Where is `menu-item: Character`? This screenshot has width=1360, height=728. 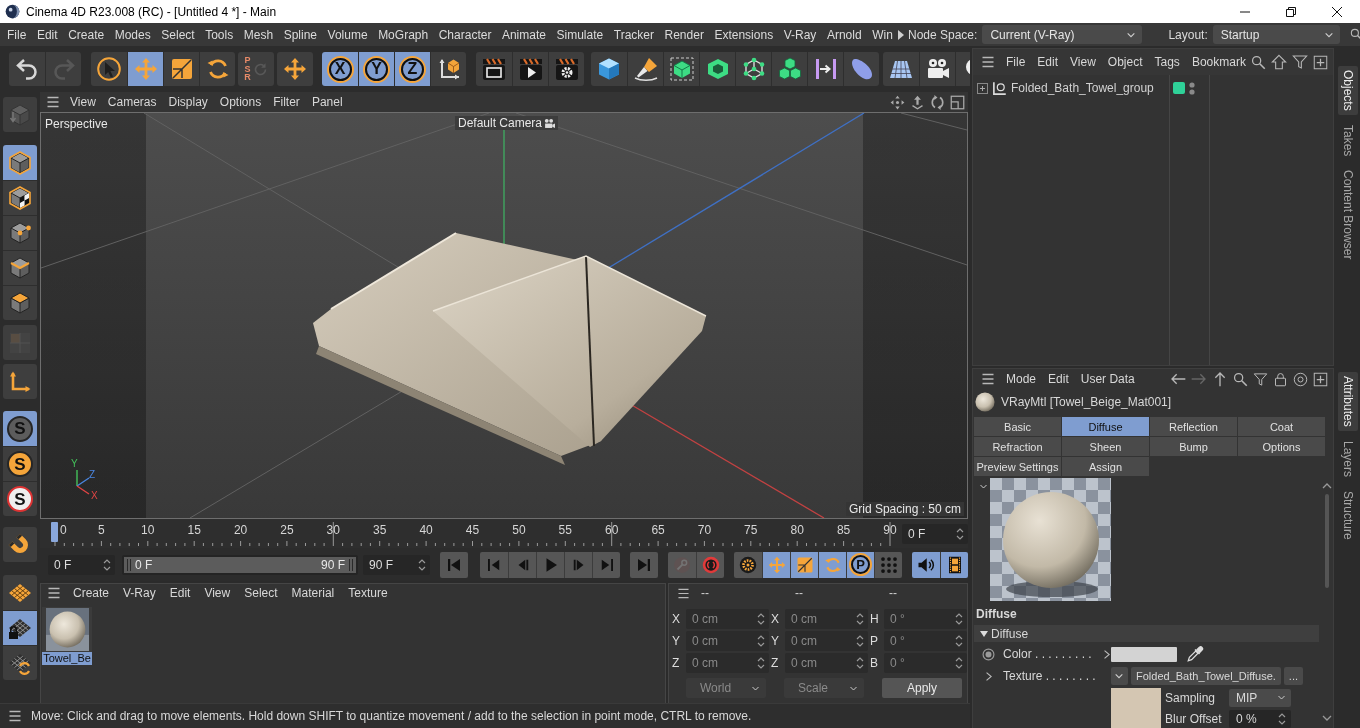
menu-item: Character is located at coordinates (465, 34).